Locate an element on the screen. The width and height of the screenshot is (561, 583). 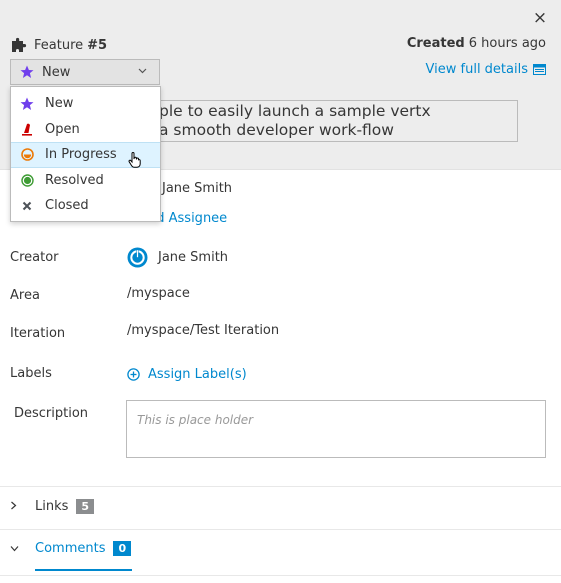
puzzle-icon is located at coordinates (19, 44).